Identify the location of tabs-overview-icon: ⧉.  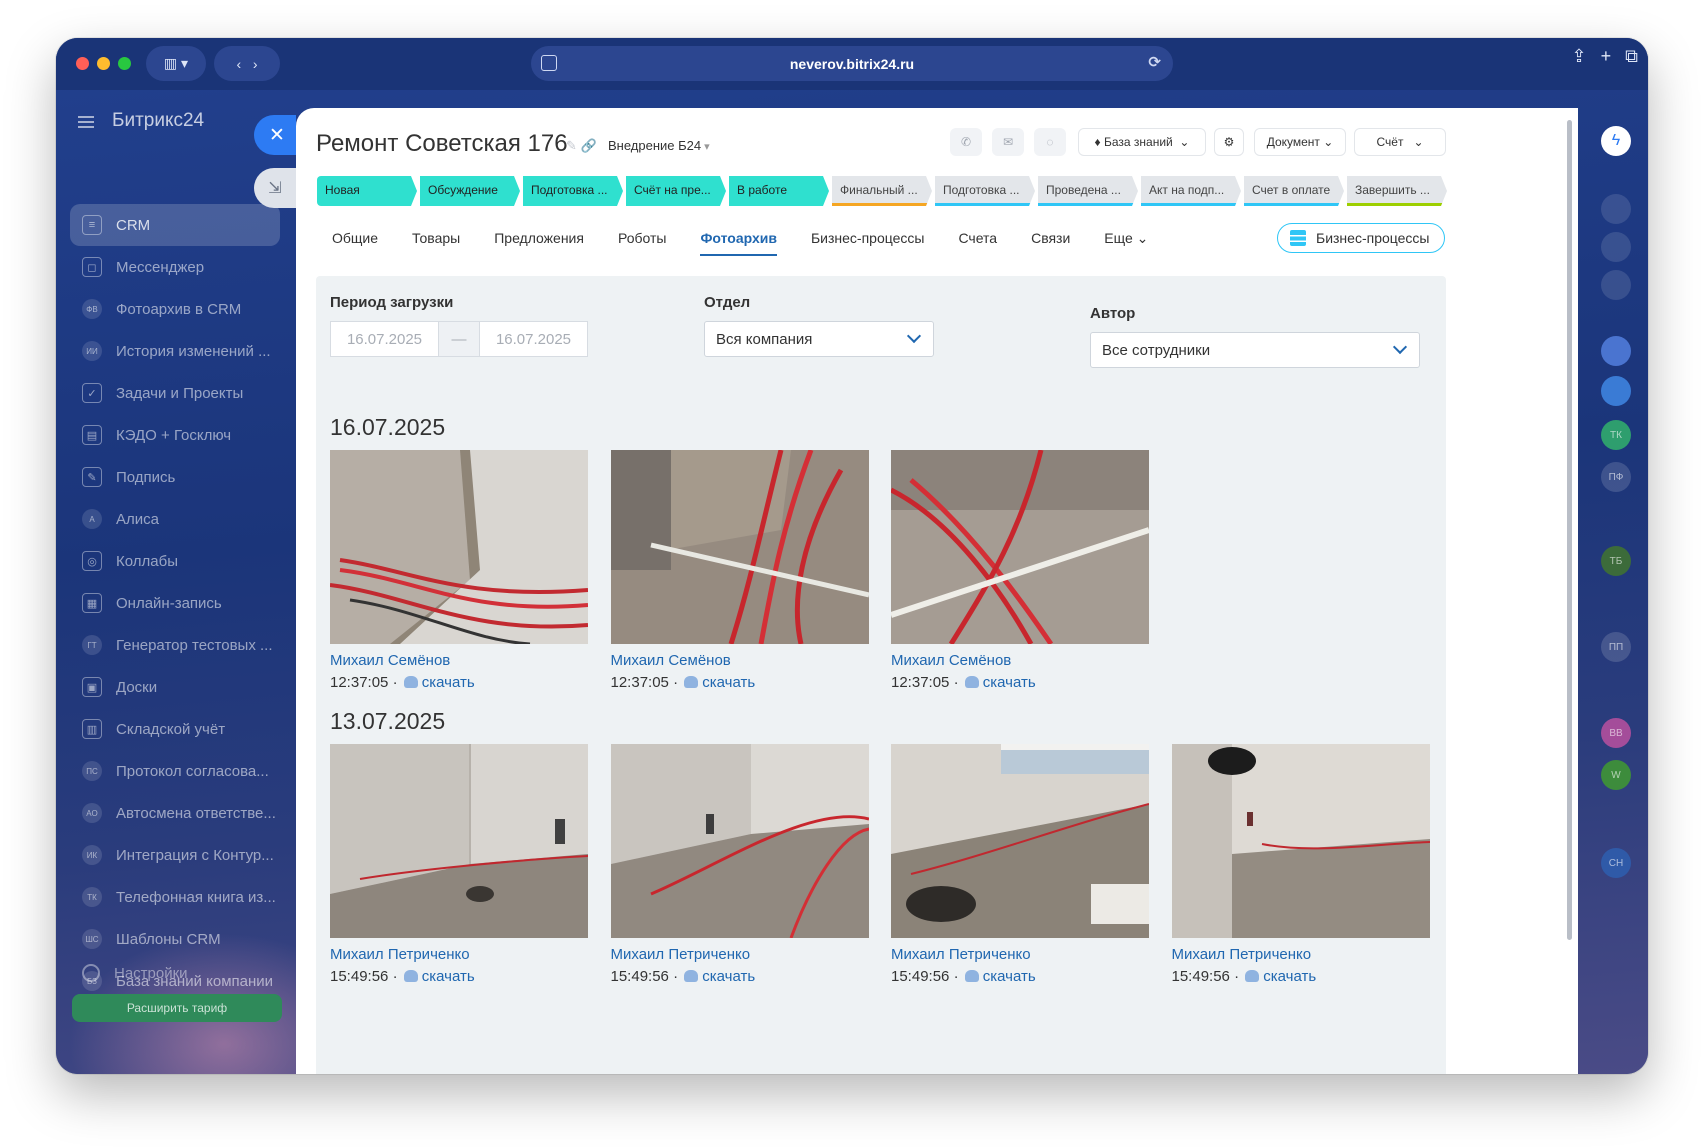
(1631, 56).